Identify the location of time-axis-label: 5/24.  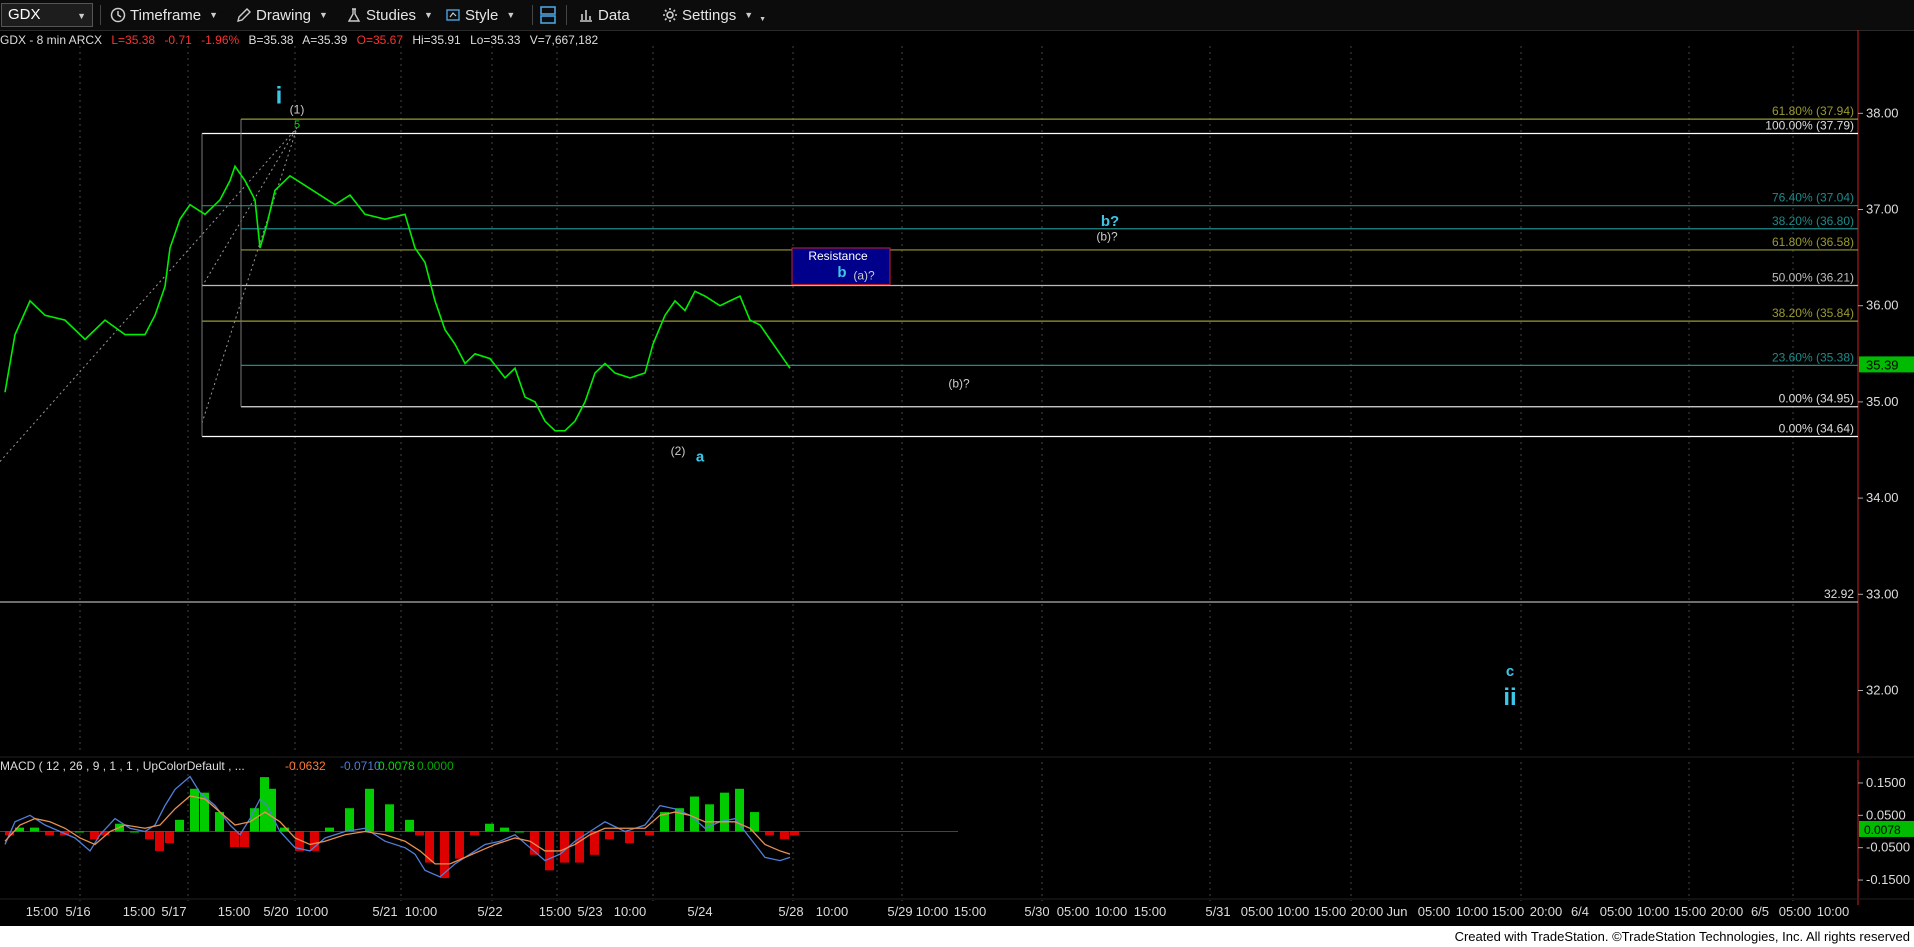
(699, 911).